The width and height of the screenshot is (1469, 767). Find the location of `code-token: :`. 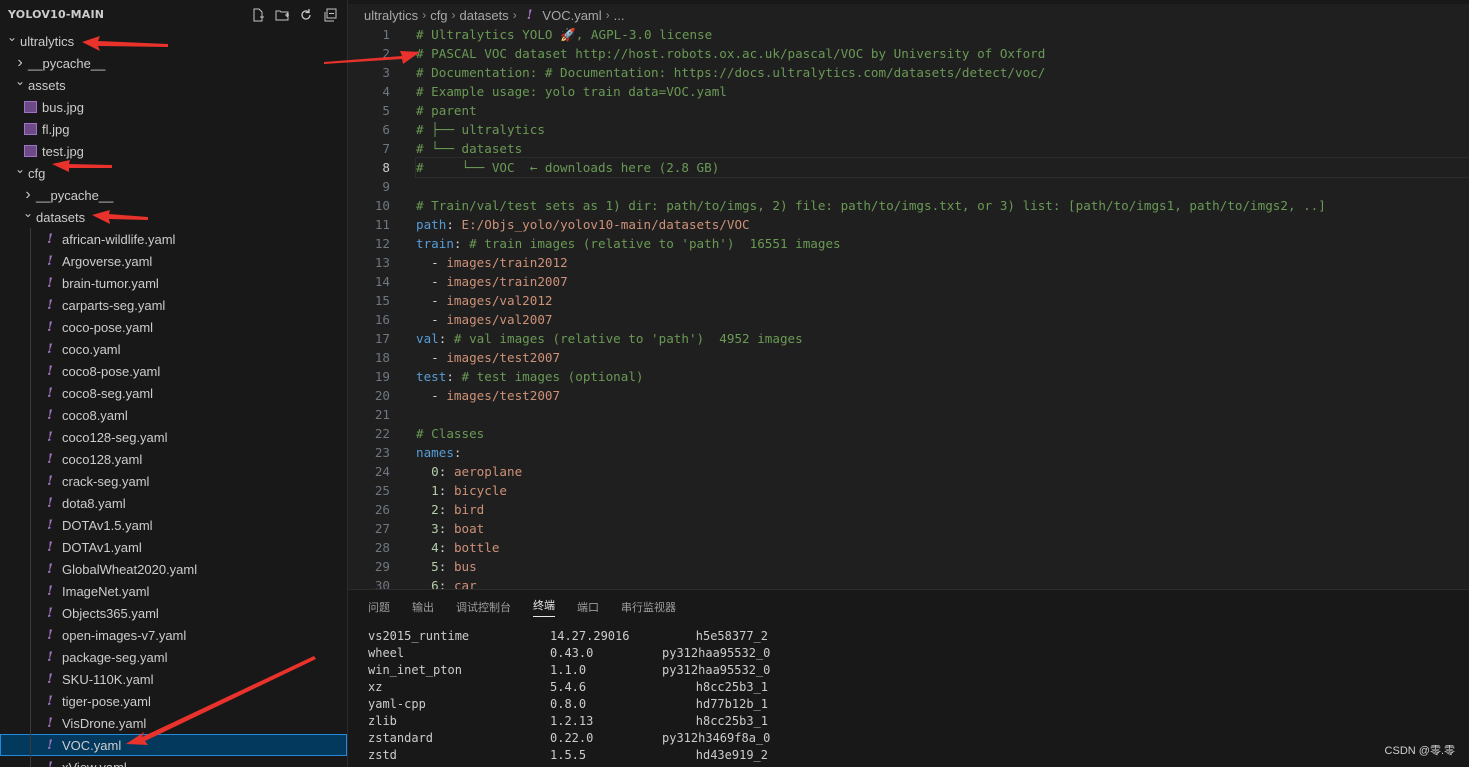

code-token: : is located at coordinates (446, 566).